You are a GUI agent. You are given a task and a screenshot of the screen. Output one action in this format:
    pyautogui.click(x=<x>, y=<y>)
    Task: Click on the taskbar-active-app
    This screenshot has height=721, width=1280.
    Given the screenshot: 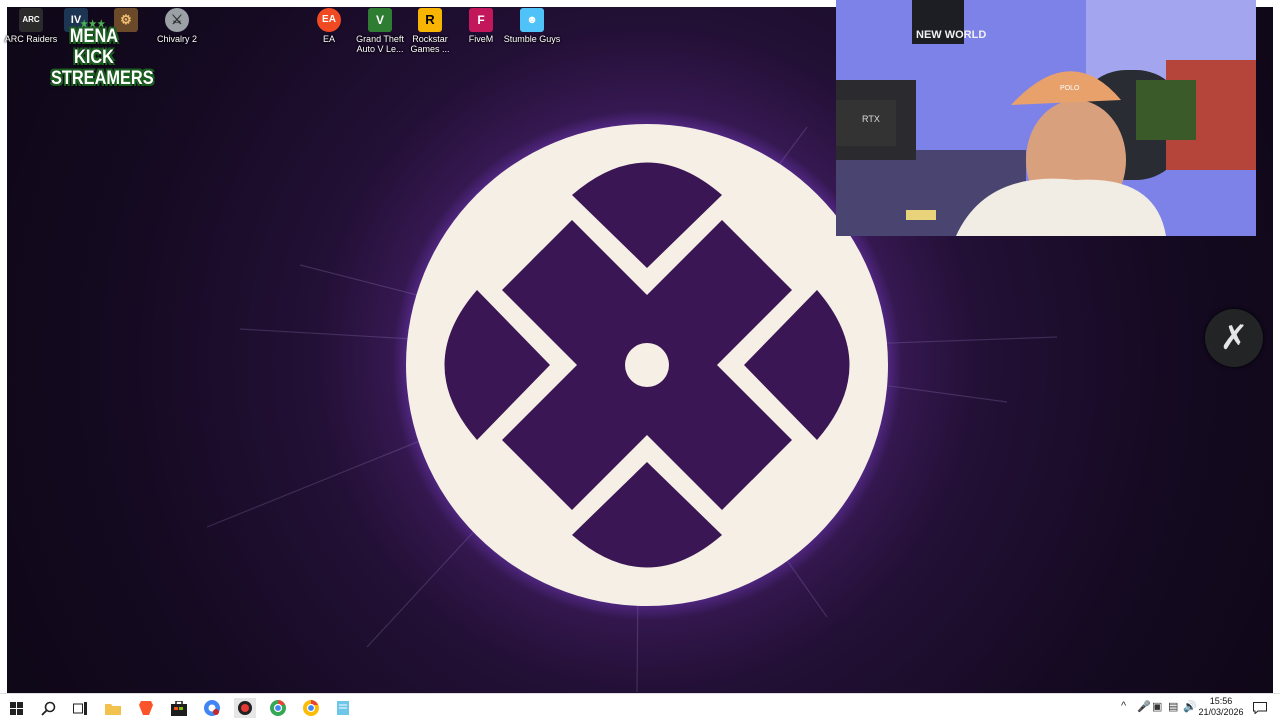 What is the action you would take?
    pyautogui.click(x=245, y=708)
    